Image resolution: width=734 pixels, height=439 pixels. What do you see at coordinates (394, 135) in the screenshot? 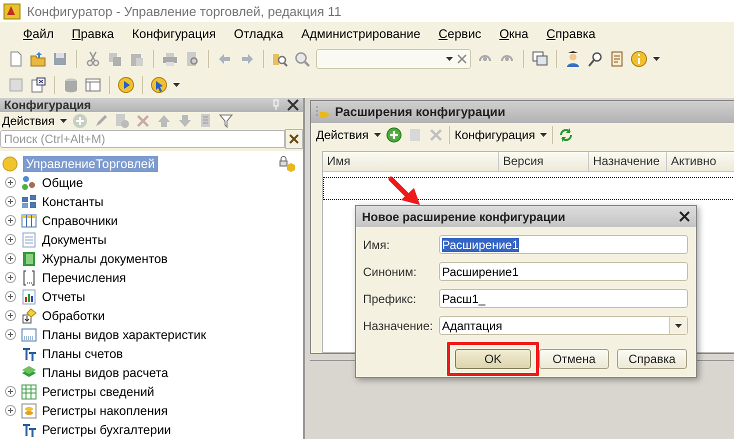
I see `add-icon` at bounding box center [394, 135].